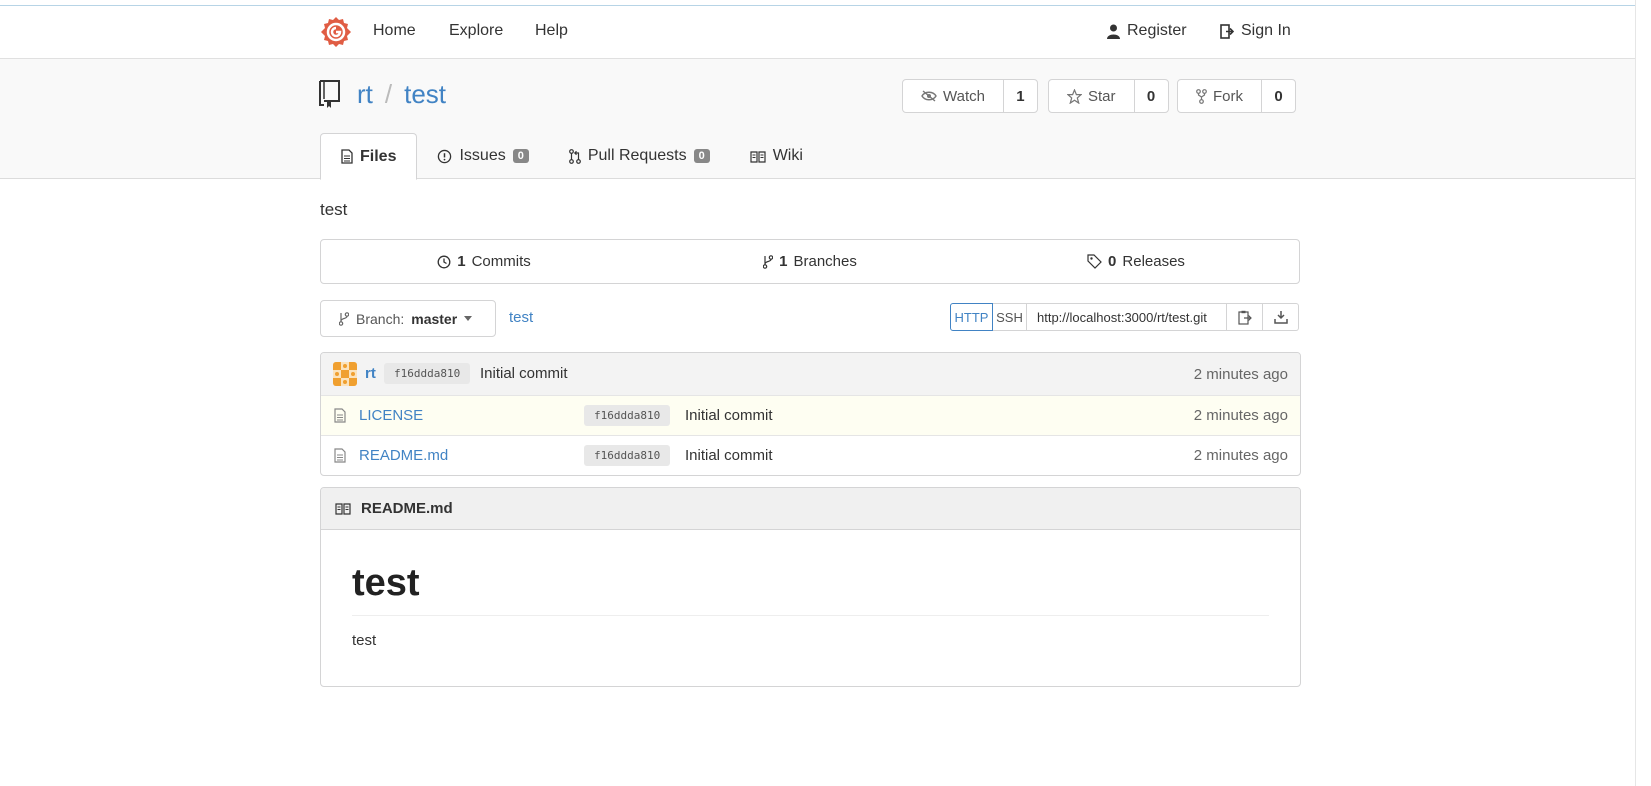 The image size is (1651, 786). Describe the element at coordinates (1094, 261) in the screenshot. I see `tag-icon` at that location.